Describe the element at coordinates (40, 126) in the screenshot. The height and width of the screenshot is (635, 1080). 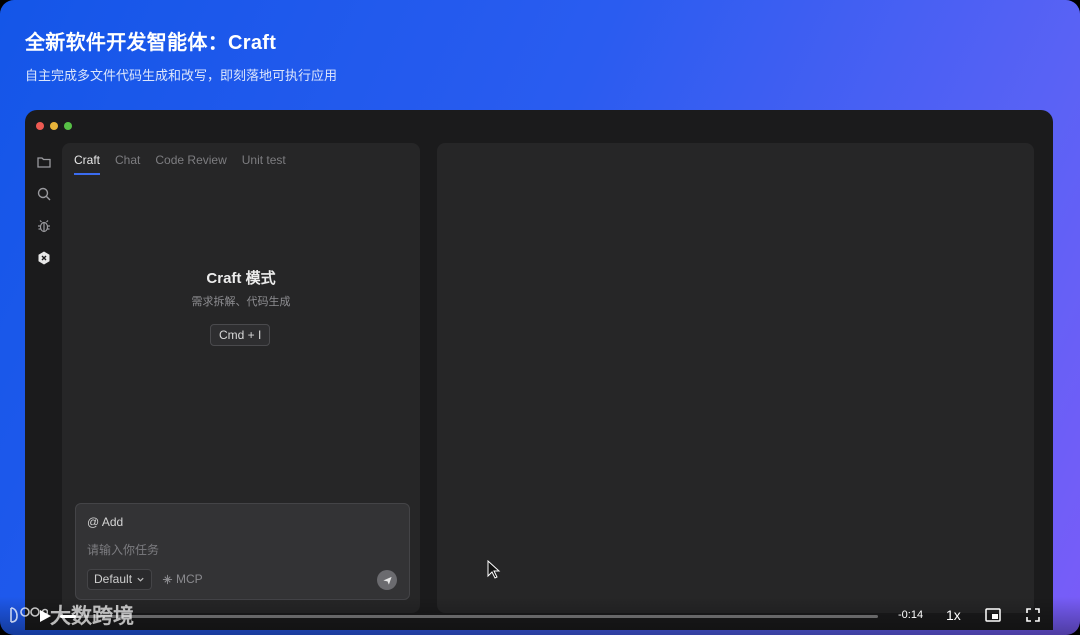
I see `close-window-button` at that location.